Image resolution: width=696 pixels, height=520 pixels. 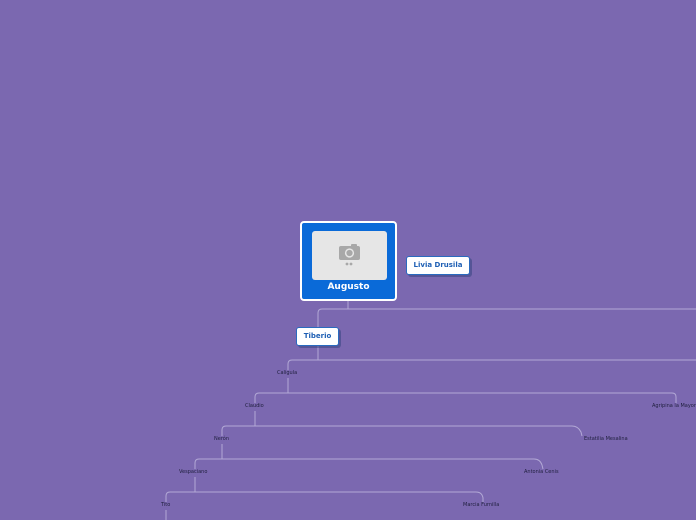 What do you see at coordinates (193, 472) in the screenshot?
I see `node-vespaciano: Vespaciano` at bounding box center [193, 472].